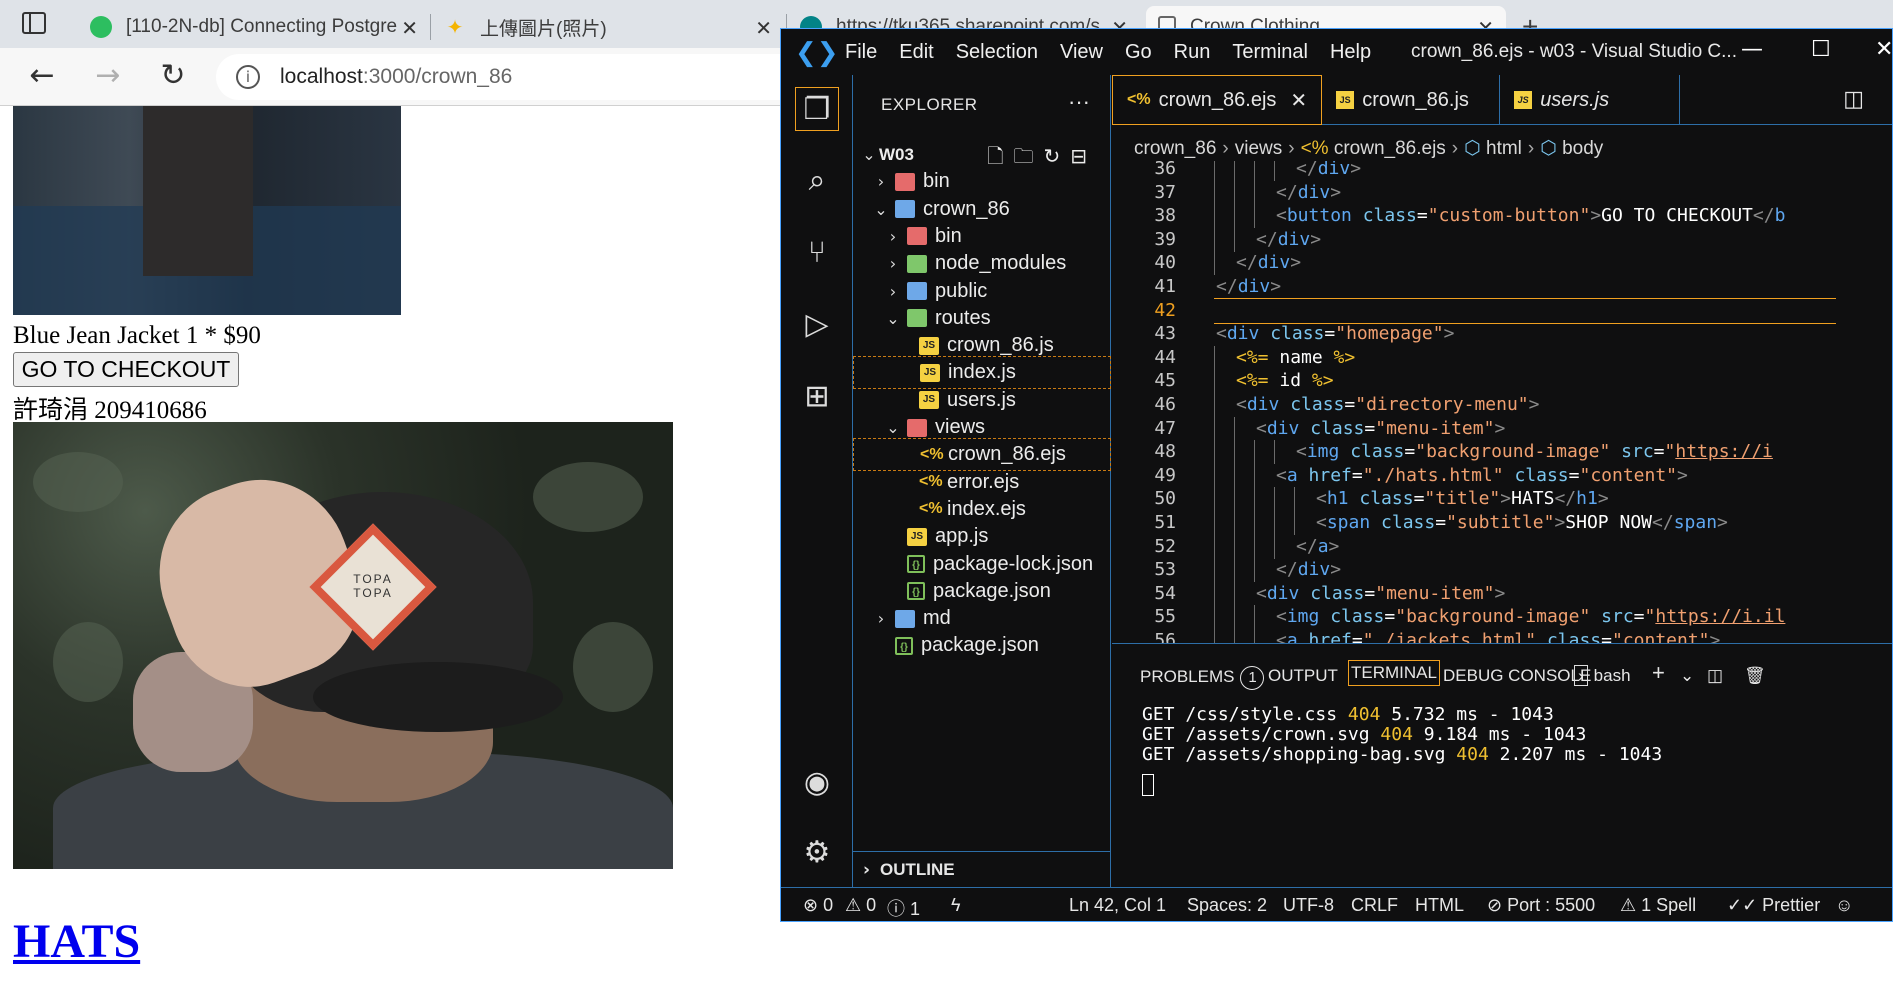 This screenshot has width=1893, height=1005. What do you see at coordinates (1217, 100) in the screenshot?
I see `editor-tab-crown-ejs: <% crown_86.ejs ✕` at bounding box center [1217, 100].